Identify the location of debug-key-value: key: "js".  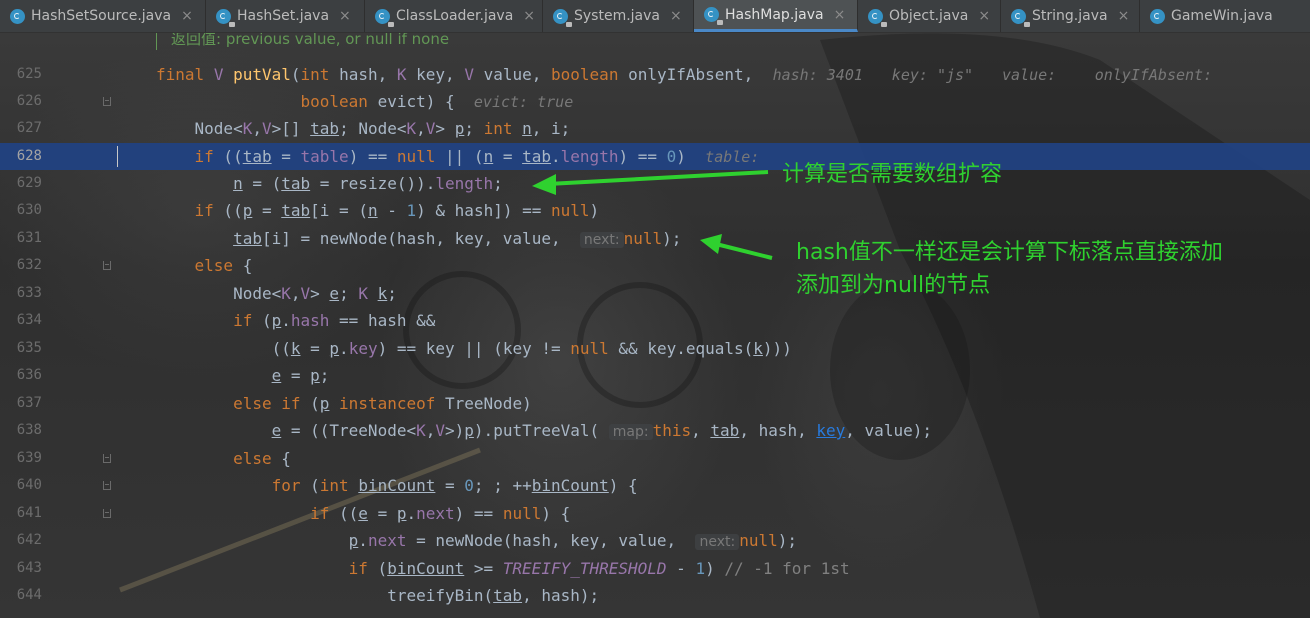
(932, 75).